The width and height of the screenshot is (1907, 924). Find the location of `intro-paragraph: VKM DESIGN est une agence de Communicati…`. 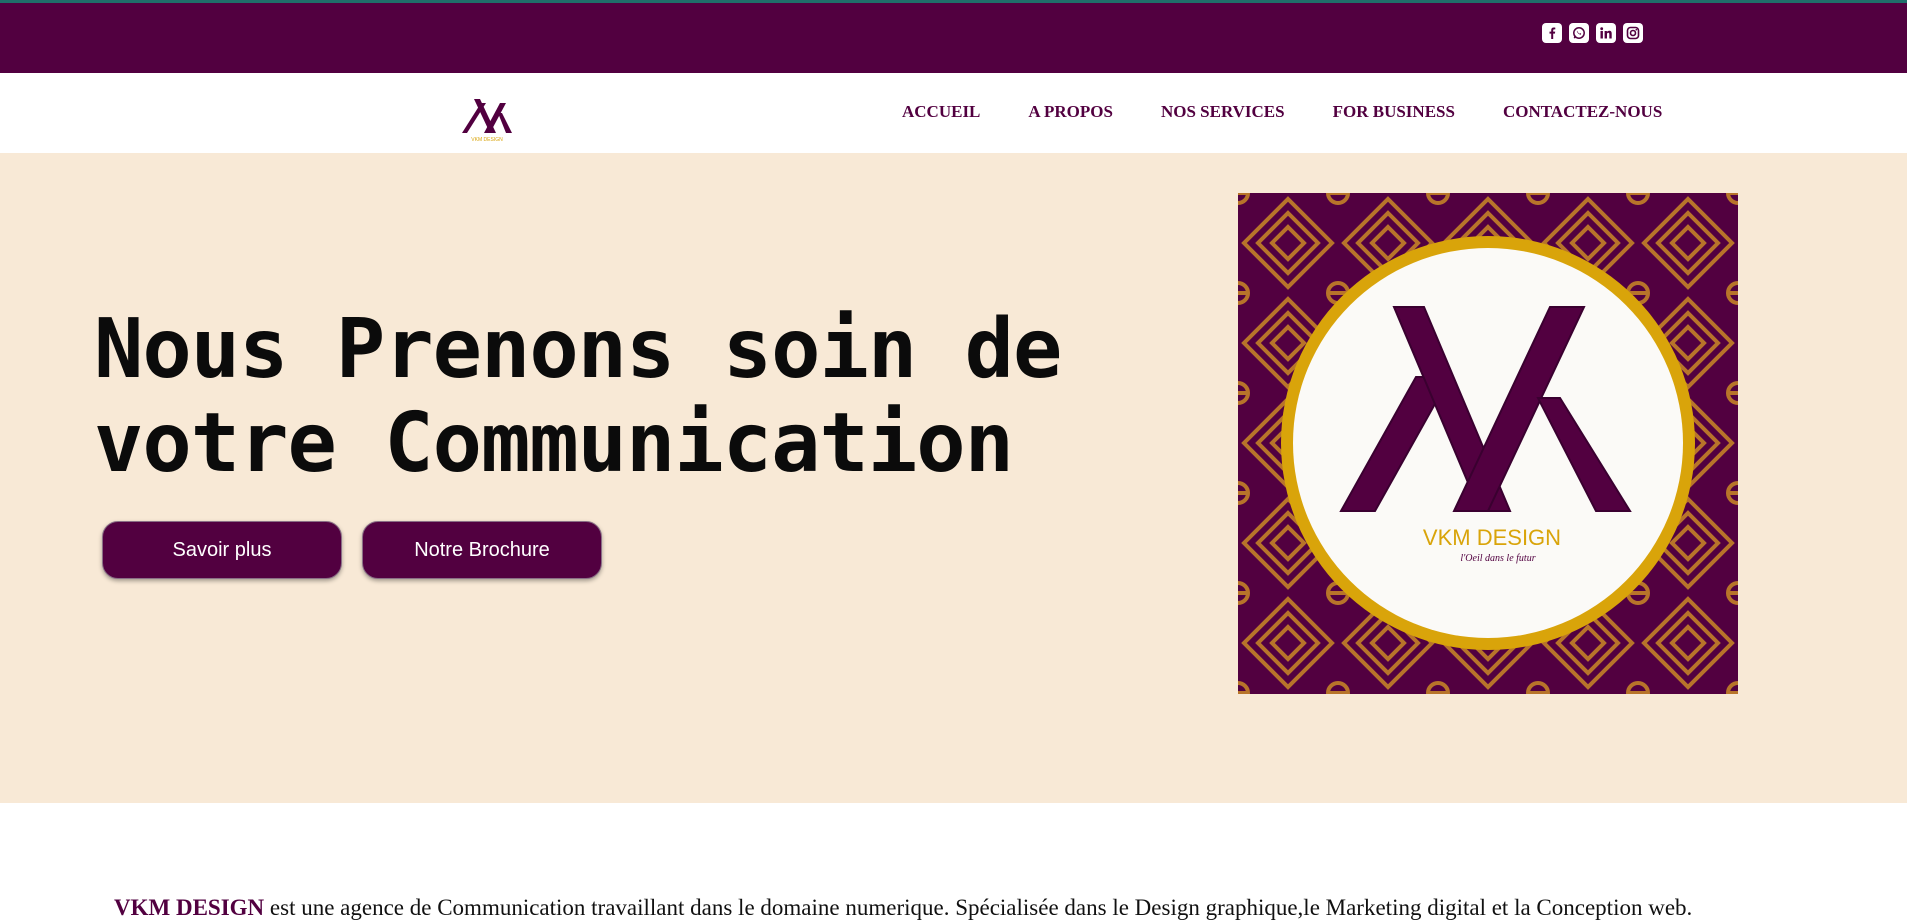

intro-paragraph: VKM DESIGN est une agence de Communicati… is located at coordinates (903, 908).